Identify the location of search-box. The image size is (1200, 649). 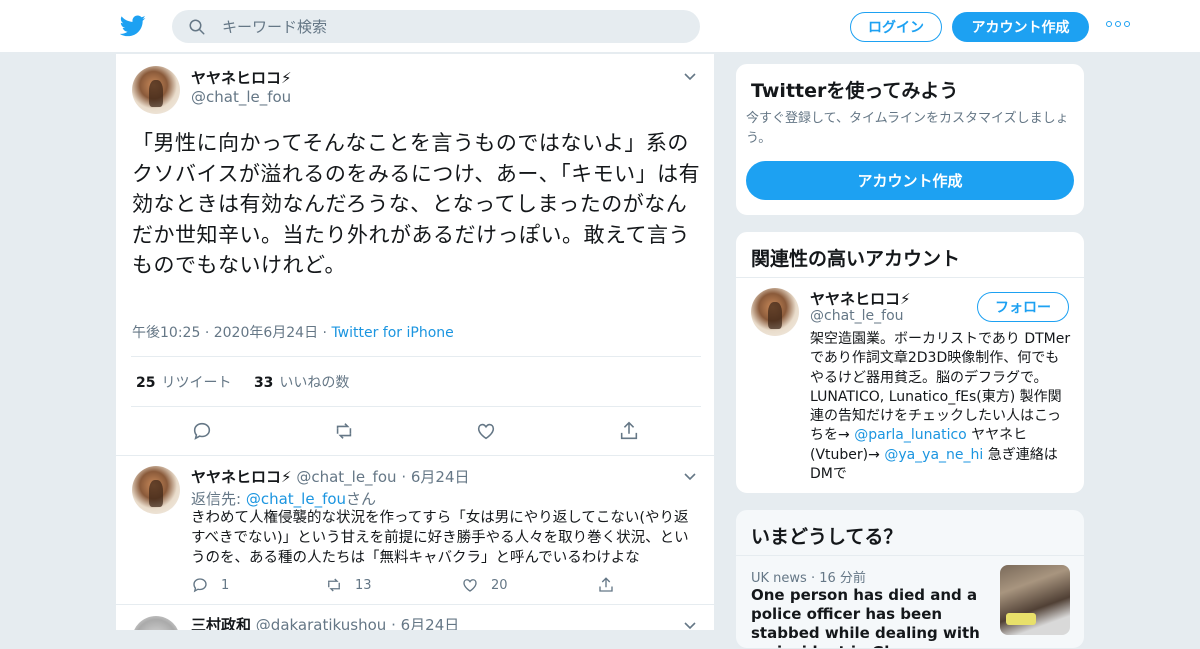
(436, 26).